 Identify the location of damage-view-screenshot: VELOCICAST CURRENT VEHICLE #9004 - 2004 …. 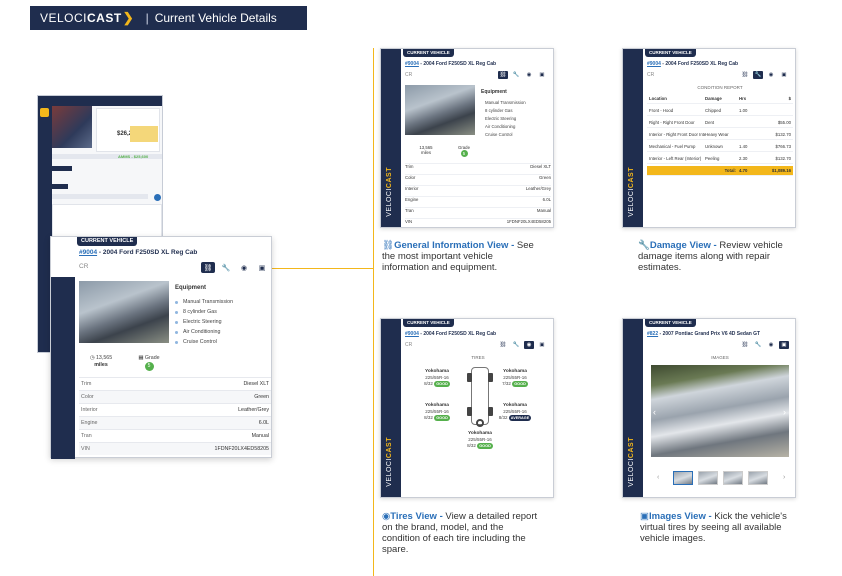
(709, 138).